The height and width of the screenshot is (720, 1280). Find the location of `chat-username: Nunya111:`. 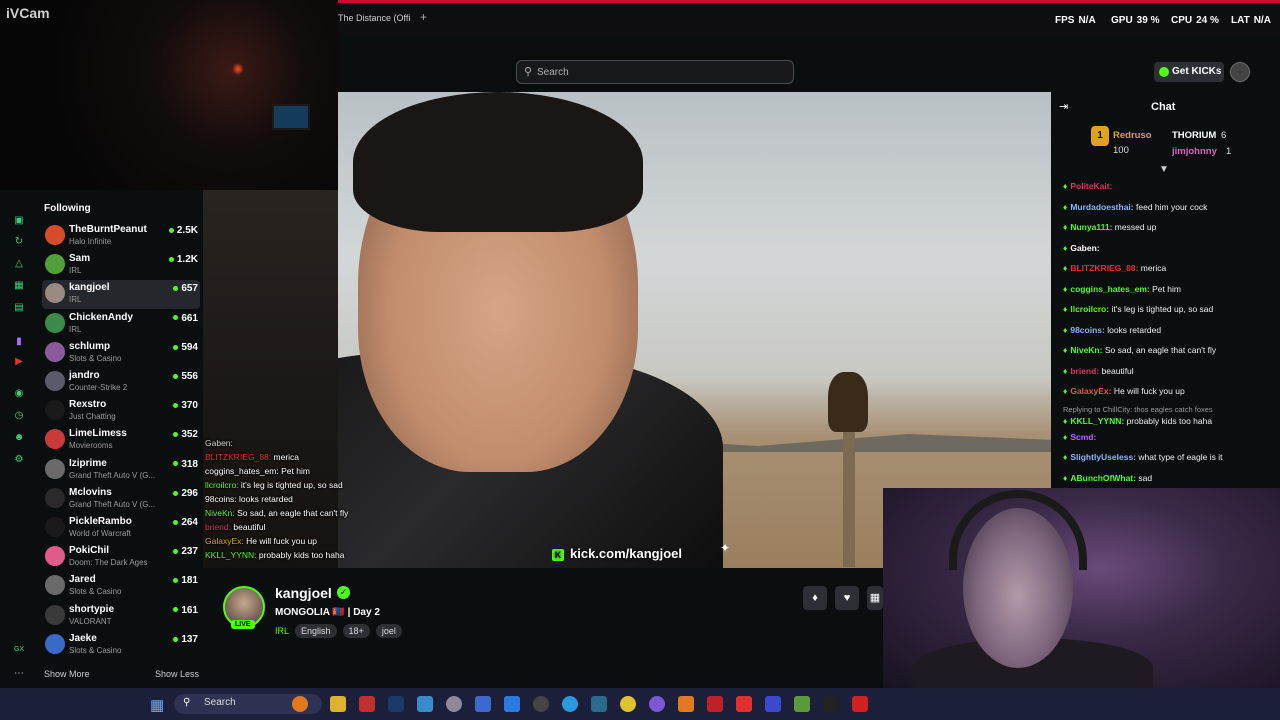

chat-username: Nunya111: is located at coordinates (1091, 227).